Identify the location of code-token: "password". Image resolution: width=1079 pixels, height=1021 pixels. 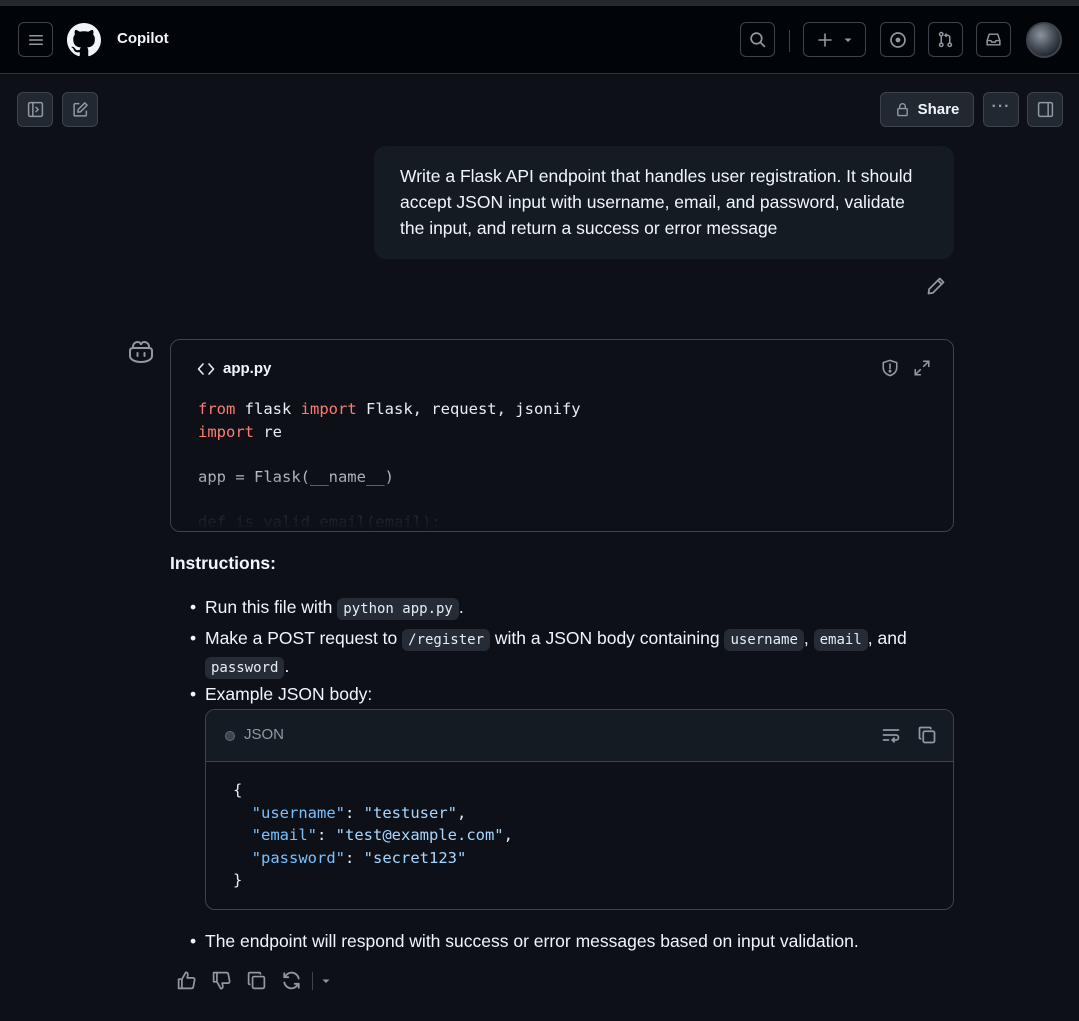
(298, 857).